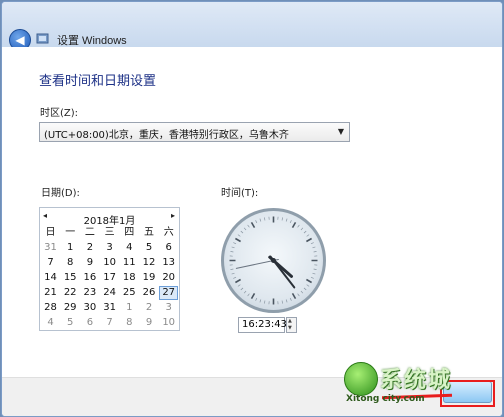 Image resolution: width=504 pixels, height=417 pixels. I want to click on calendar-day: 21, so click(50, 293).